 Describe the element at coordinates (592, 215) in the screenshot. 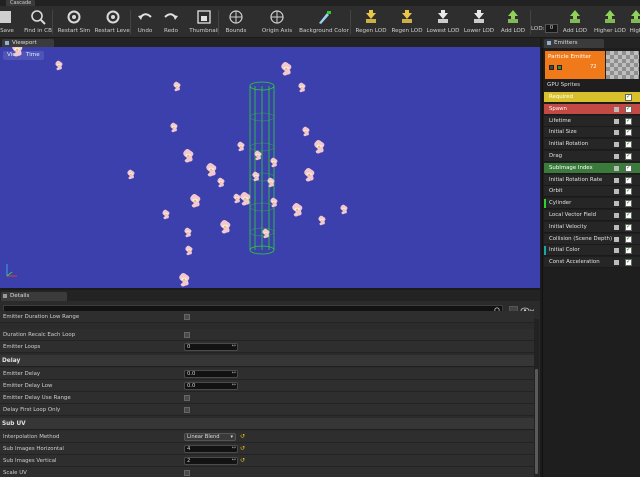

I see `emitter-module-row: Local Vector Field` at that location.